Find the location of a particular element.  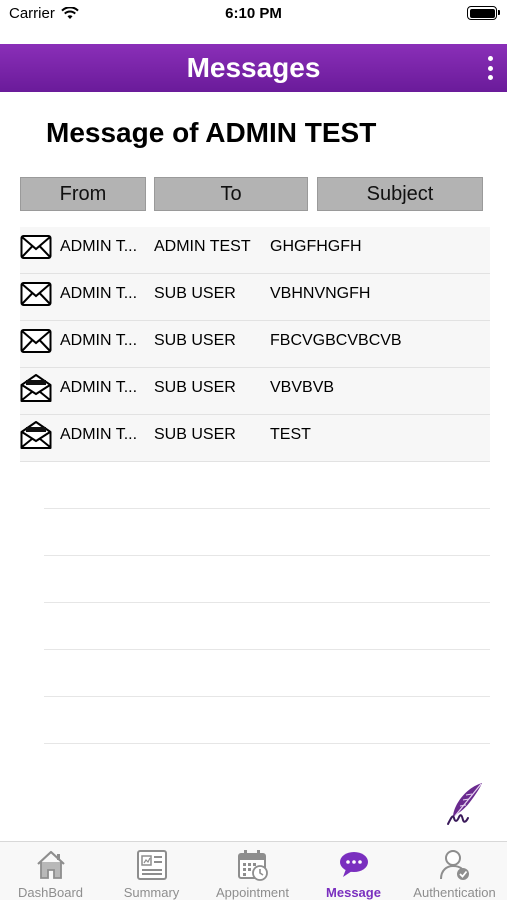

nav-header: Messages is located at coordinates (253, 68).